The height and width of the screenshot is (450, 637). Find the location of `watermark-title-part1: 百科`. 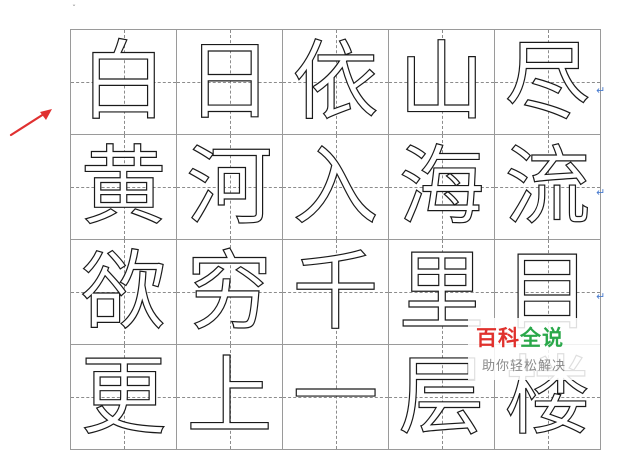

watermark-title-part1: 百科 is located at coordinates (498, 338).